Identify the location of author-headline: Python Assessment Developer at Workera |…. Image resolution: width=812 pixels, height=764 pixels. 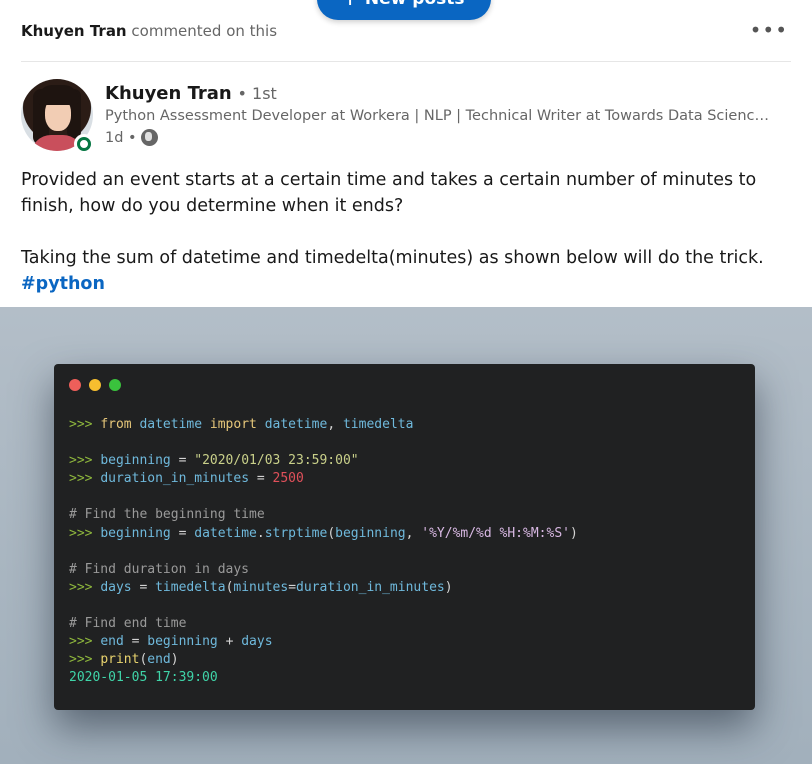
(439, 116).